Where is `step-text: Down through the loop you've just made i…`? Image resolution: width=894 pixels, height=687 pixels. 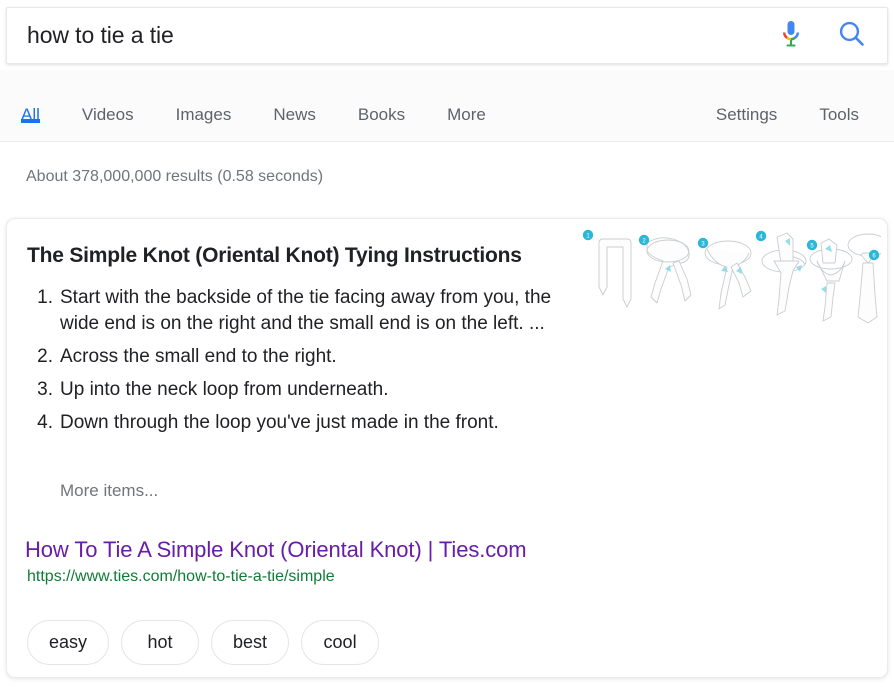
step-text: Down through the loop you've just made i… is located at coordinates (279, 422).